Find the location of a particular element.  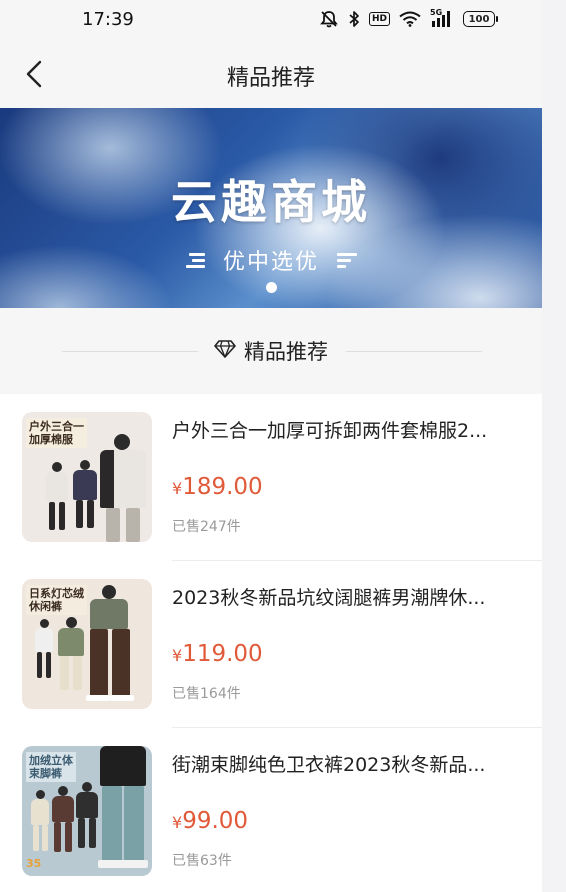

network-label: 5G is located at coordinates (436, 12).